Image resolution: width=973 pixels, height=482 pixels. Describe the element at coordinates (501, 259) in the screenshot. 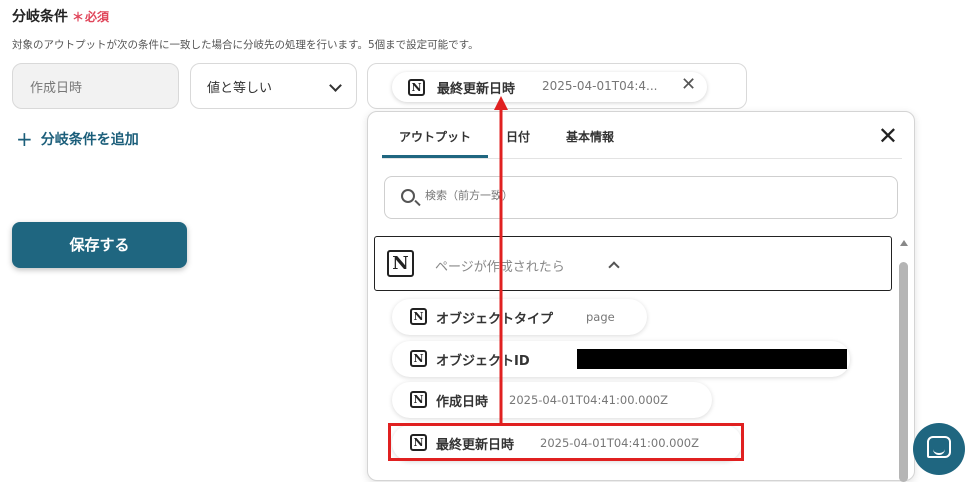

I see `annotation-arrow` at that location.